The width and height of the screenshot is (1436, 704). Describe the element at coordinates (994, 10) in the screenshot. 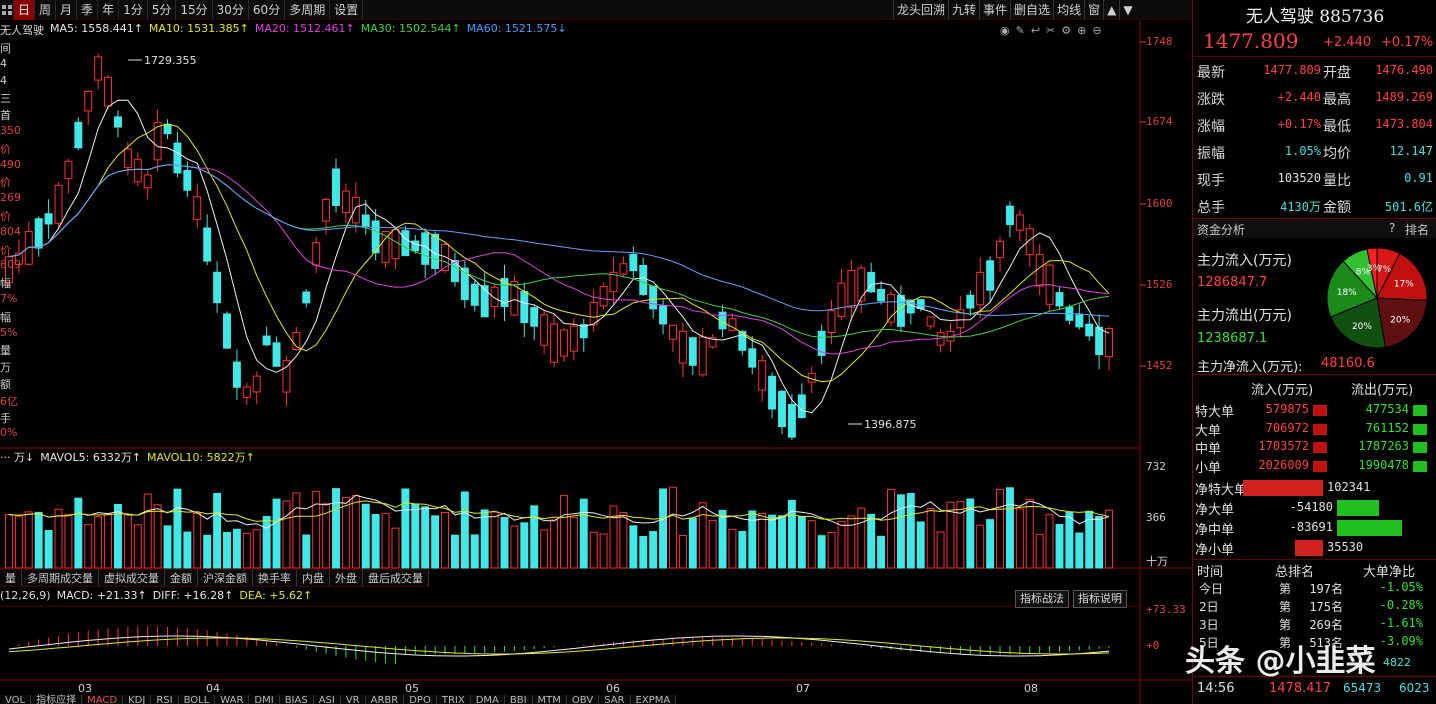

I see `toolbar-right-button: 事件` at that location.